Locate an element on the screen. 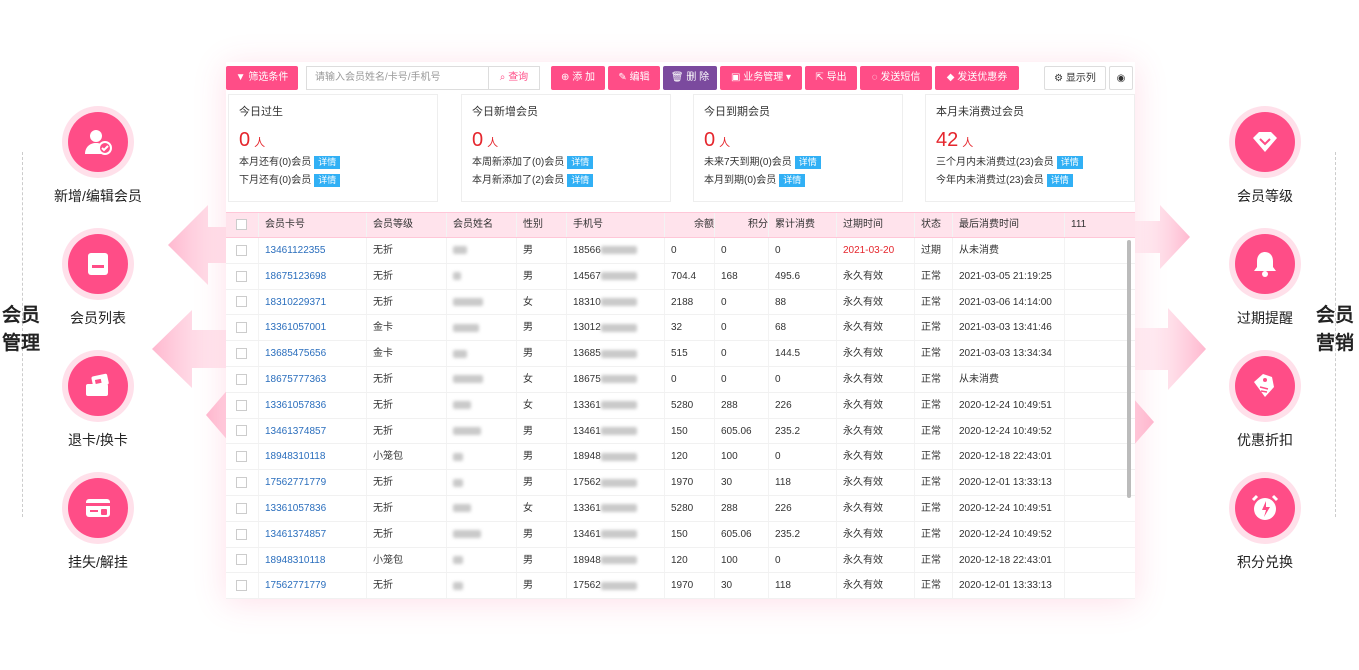 Image resolution: width=1359 pixels, height=670 pixels. feature-member-list: 会员列表 is located at coordinates (98, 281).